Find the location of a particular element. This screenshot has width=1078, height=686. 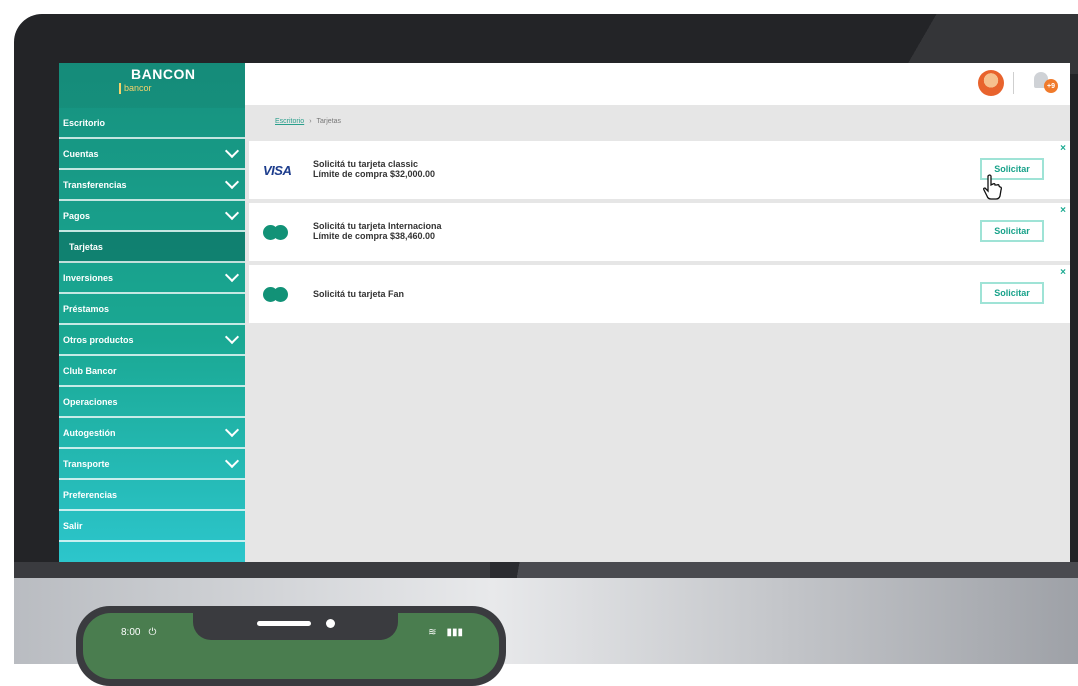

topbar-divider is located at coordinates (1013, 83).